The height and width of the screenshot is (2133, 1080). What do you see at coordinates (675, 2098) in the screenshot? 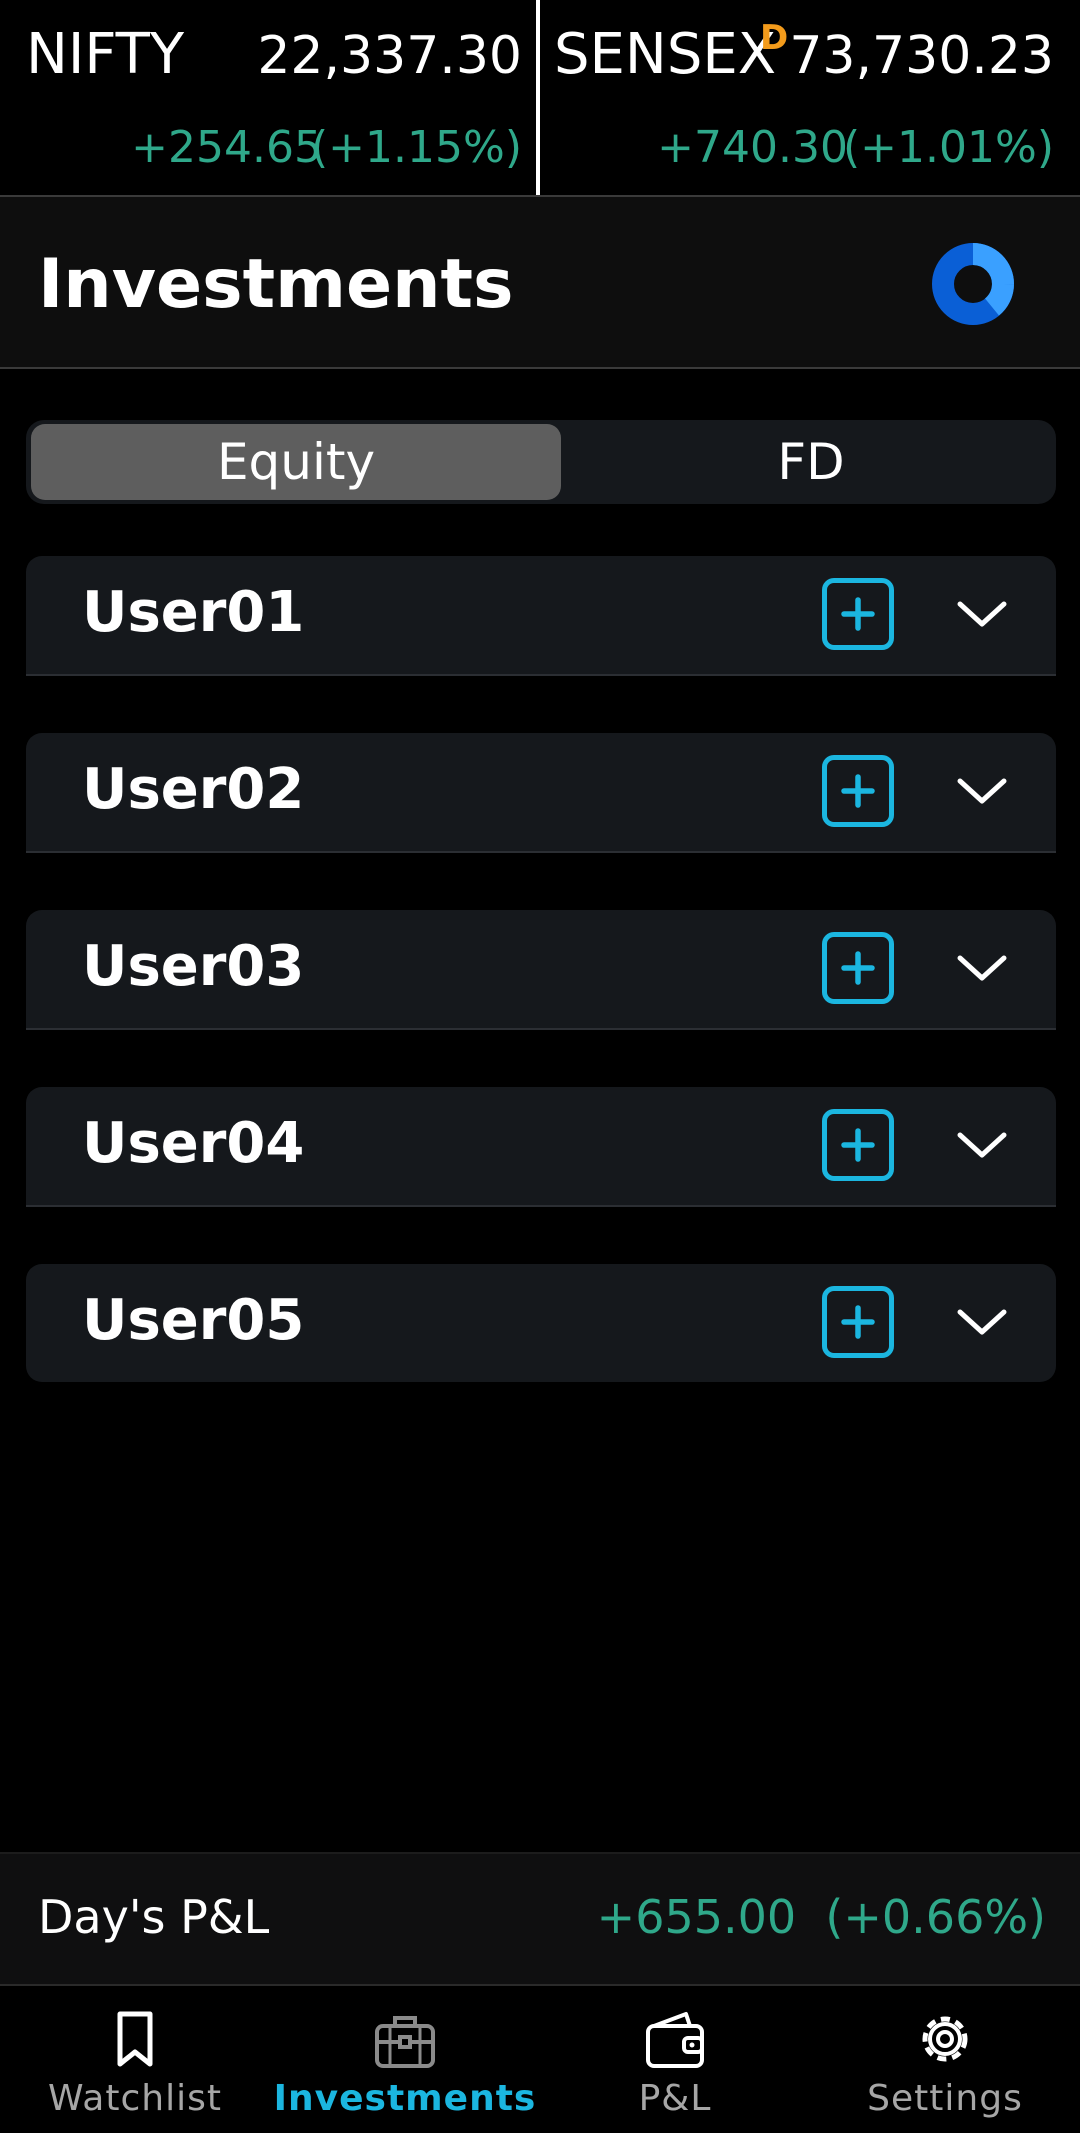
I see `nav-label-pl: P&L` at bounding box center [675, 2098].